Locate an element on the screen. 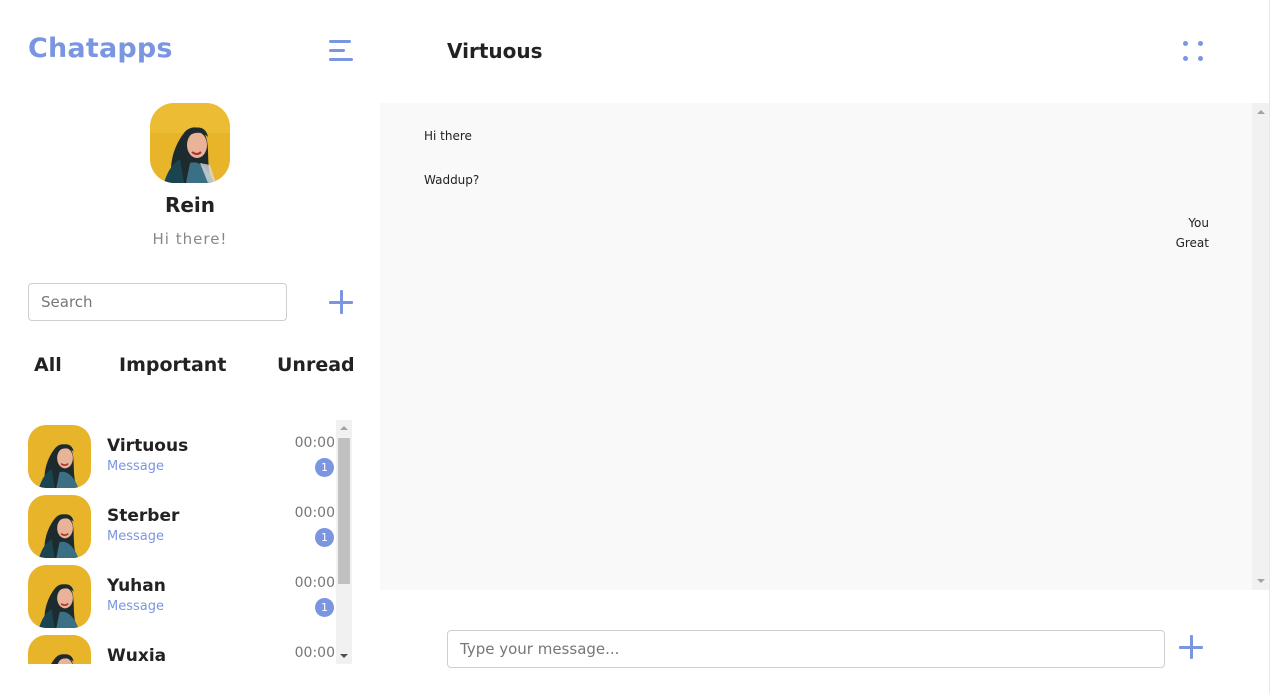 Image resolution: width=1271 pixels, height=693 pixels. contact-list-scrollbar is located at coordinates (344, 542).